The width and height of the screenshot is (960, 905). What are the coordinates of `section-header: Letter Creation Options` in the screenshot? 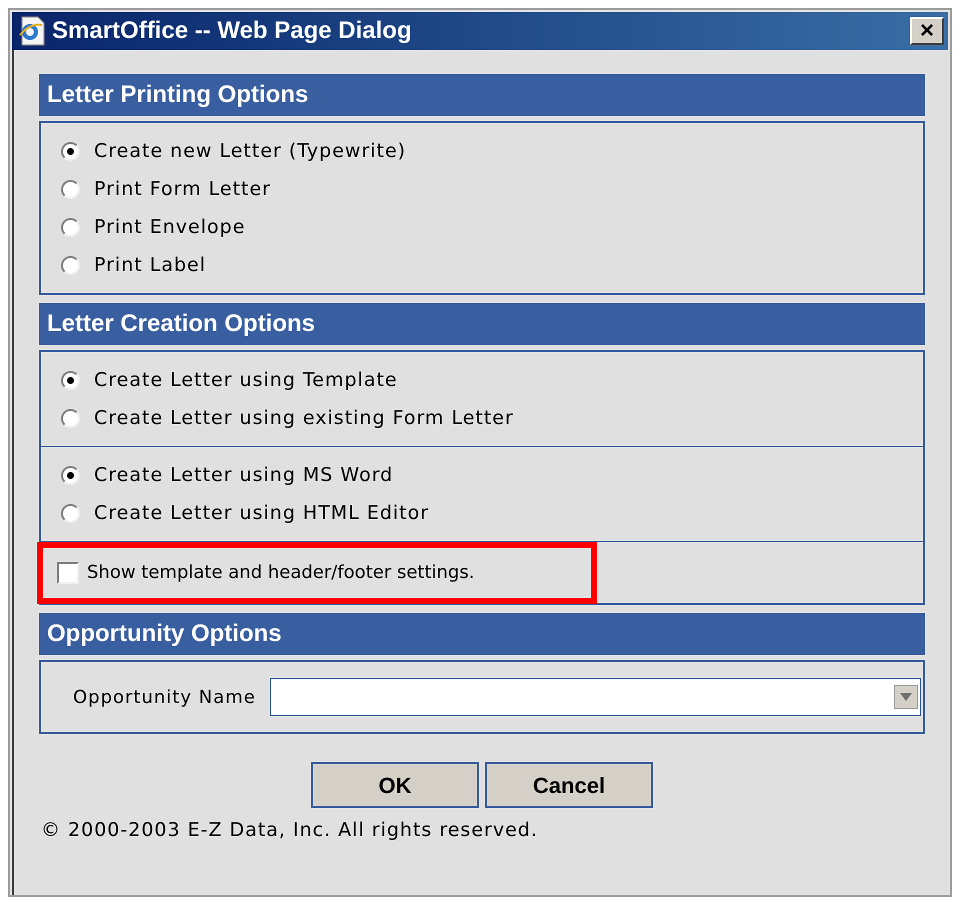 It's located at (482, 324).